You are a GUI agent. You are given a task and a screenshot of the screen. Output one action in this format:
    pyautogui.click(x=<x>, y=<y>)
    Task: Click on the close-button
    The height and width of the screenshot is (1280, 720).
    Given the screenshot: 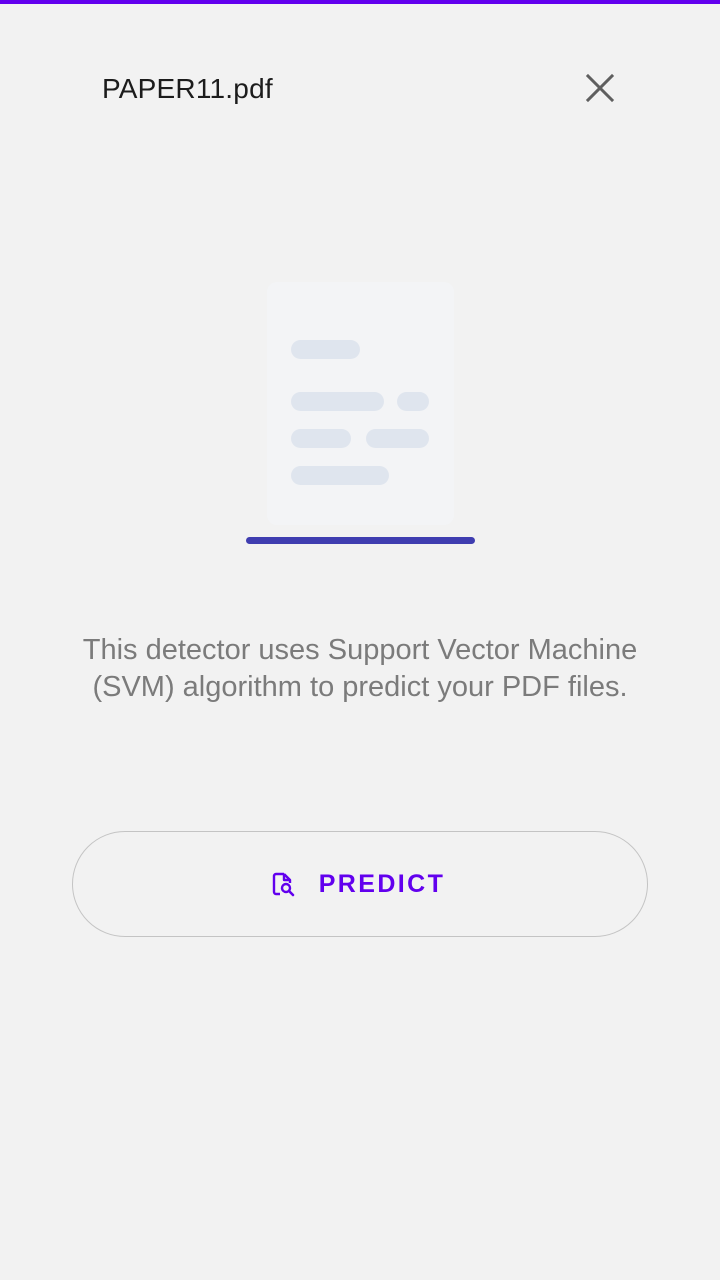 What is the action you would take?
    pyautogui.click(x=600, y=88)
    